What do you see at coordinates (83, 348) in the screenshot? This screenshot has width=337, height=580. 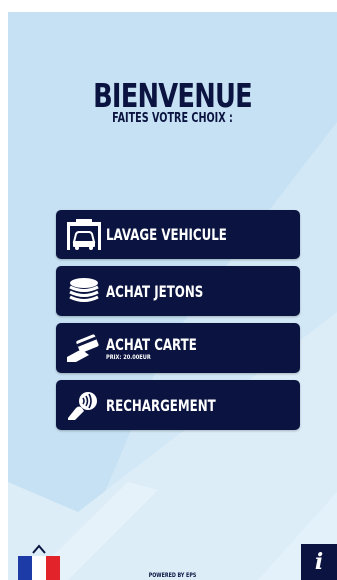 I see `card-in-hand-icon` at bounding box center [83, 348].